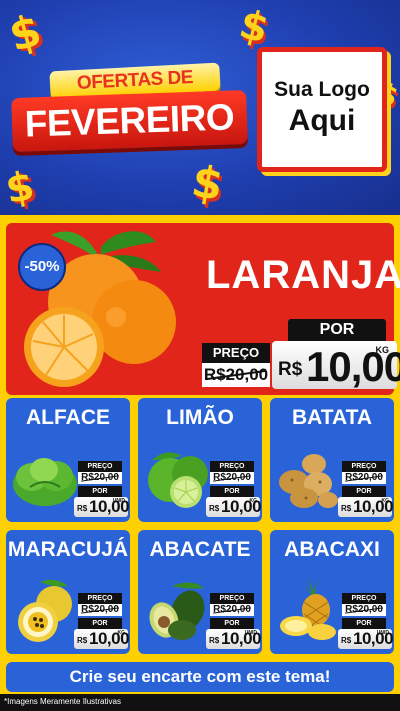 Image resolution: width=400 pixels, height=711 pixels. Describe the element at coordinates (303, 275) in the screenshot. I see `featured-product-name: LARANJA` at that location.